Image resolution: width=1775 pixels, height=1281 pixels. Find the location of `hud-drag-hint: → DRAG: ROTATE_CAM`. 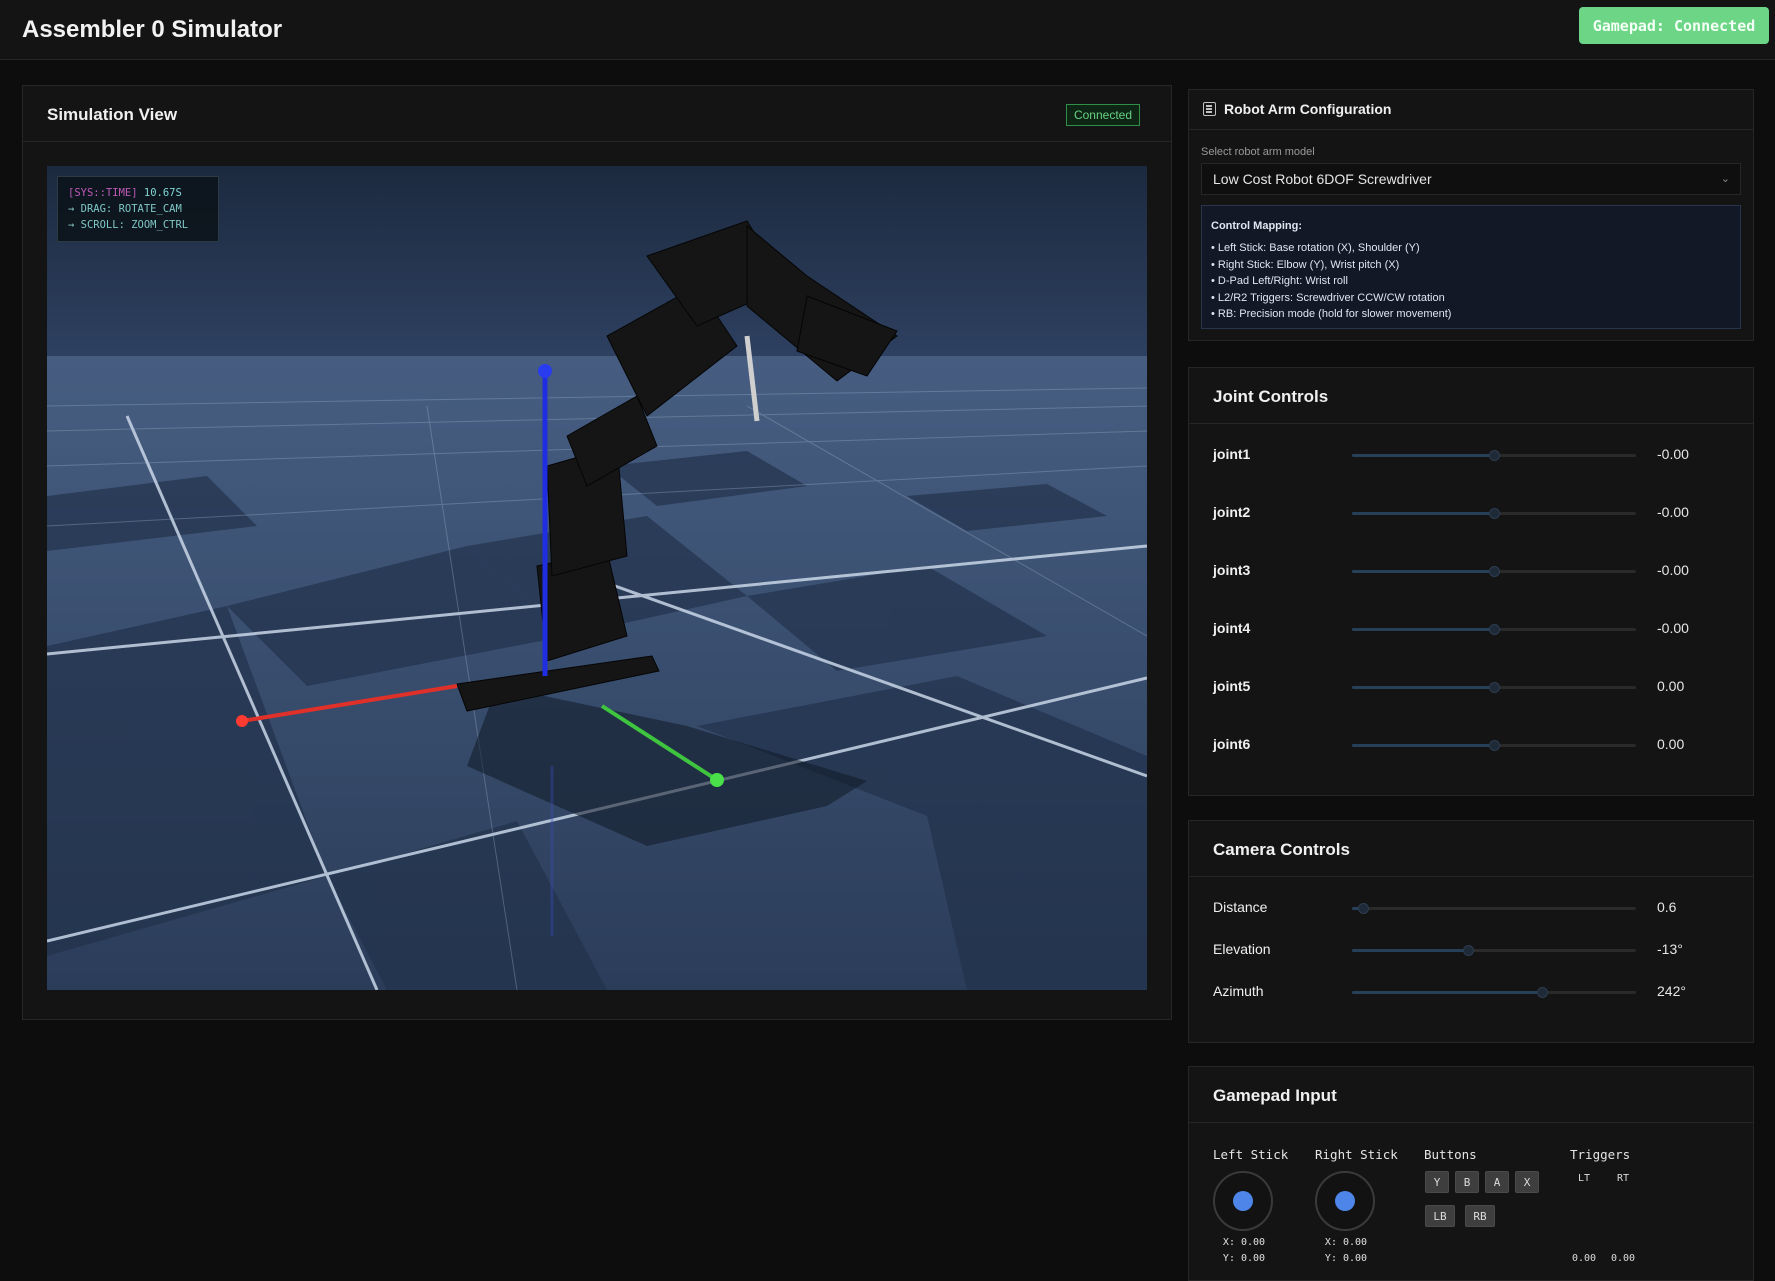

hud-drag-hint: → DRAG: ROTATE_CAM is located at coordinates (125, 209).